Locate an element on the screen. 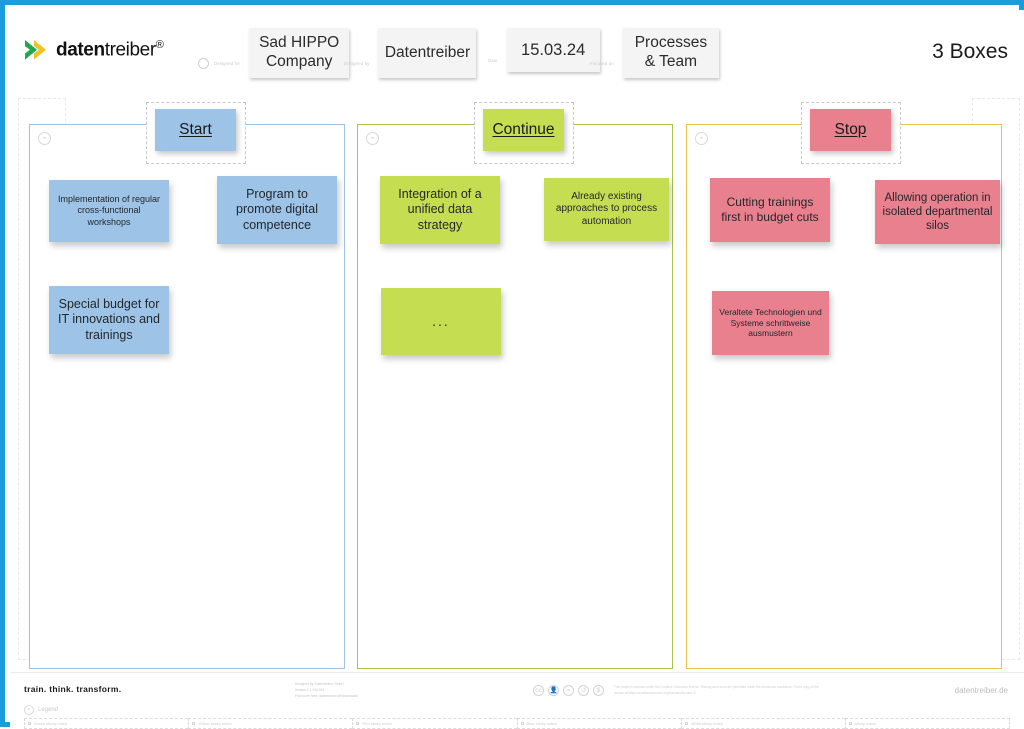 Image resolution: width=1024 pixels, height=729 pixels. designed-for-label: Designed for is located at coordinates (227, 63).